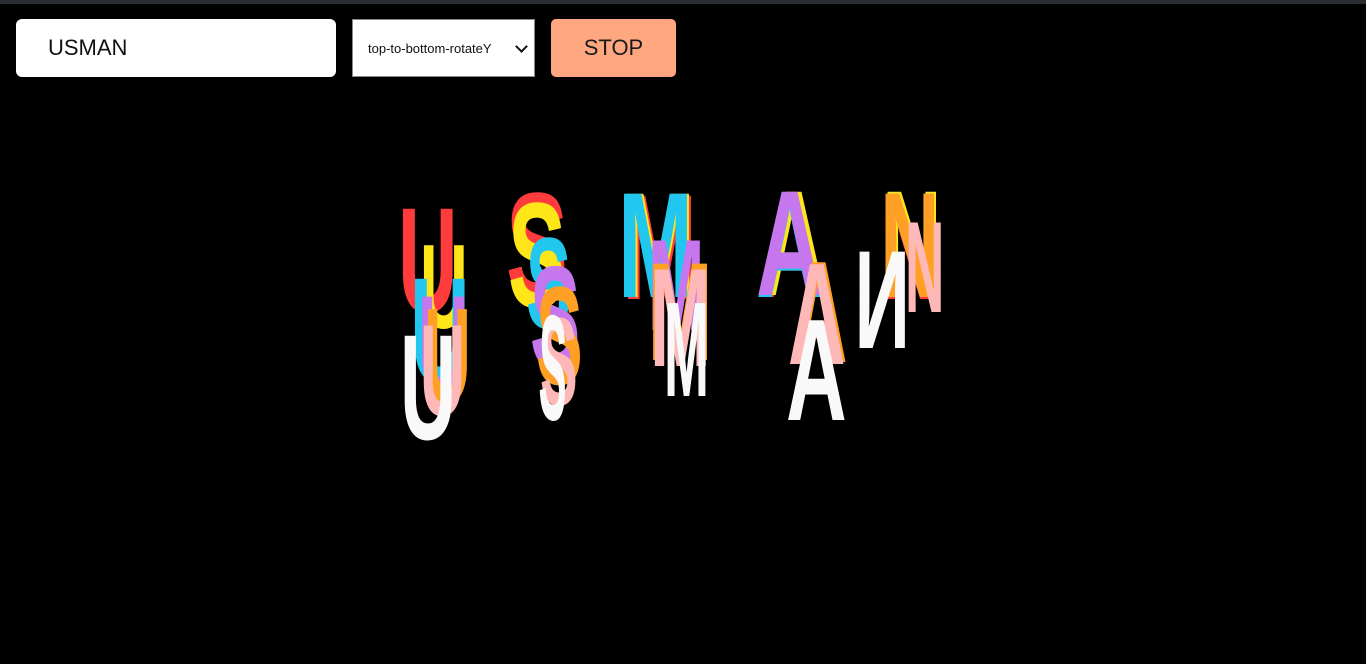 Image resolution: width=1366 pixels, height=664 pixels. Describe the element at coordinates (816, 370) in the screenshot. I see `animated-letter-a: A` at that location.